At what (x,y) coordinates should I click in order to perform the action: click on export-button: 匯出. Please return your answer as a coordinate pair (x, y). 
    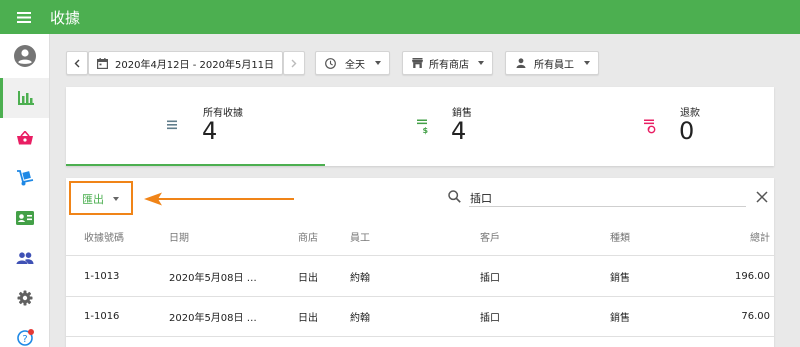
    Looking at the image, I should click on (100, 199).